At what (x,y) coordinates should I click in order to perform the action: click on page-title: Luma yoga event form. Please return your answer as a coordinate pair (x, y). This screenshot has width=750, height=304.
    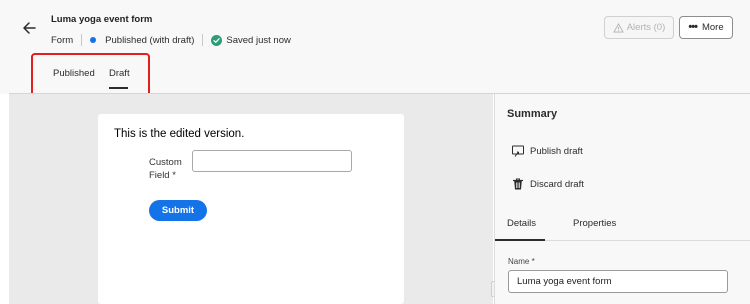
    Looking at the image, I should click on (102, 19).